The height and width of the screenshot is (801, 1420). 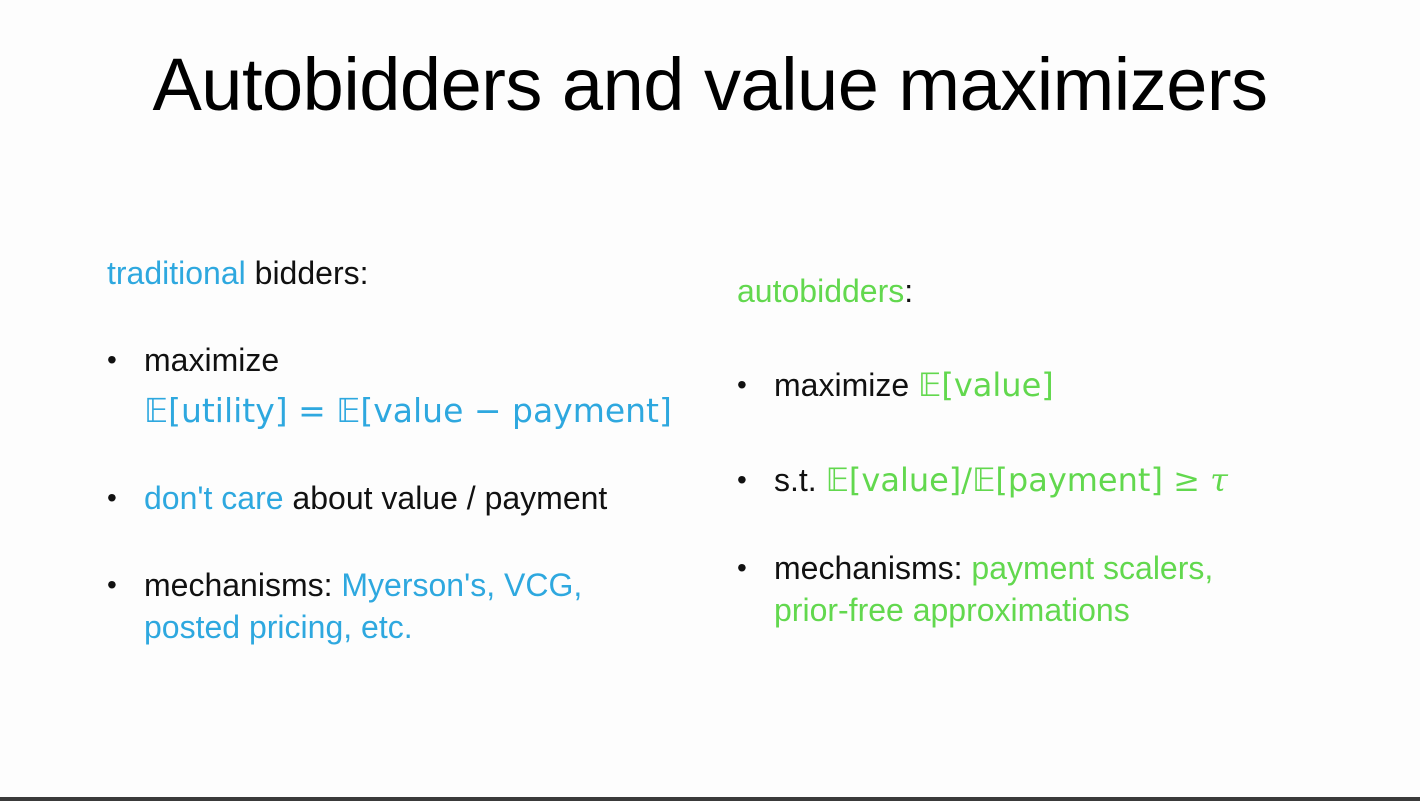 I want to click on right-value-formula: 𝔼[value], so click(x=986, y=385).